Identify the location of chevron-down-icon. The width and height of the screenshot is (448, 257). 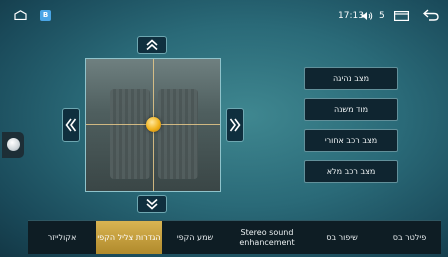
(152, 204).